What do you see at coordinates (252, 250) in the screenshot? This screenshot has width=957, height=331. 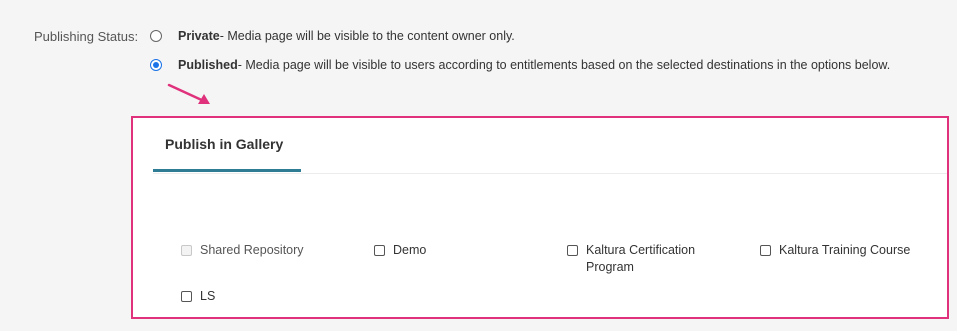 I see `shared-repository-label: Shared Repository` at bounding box center [252, 250].